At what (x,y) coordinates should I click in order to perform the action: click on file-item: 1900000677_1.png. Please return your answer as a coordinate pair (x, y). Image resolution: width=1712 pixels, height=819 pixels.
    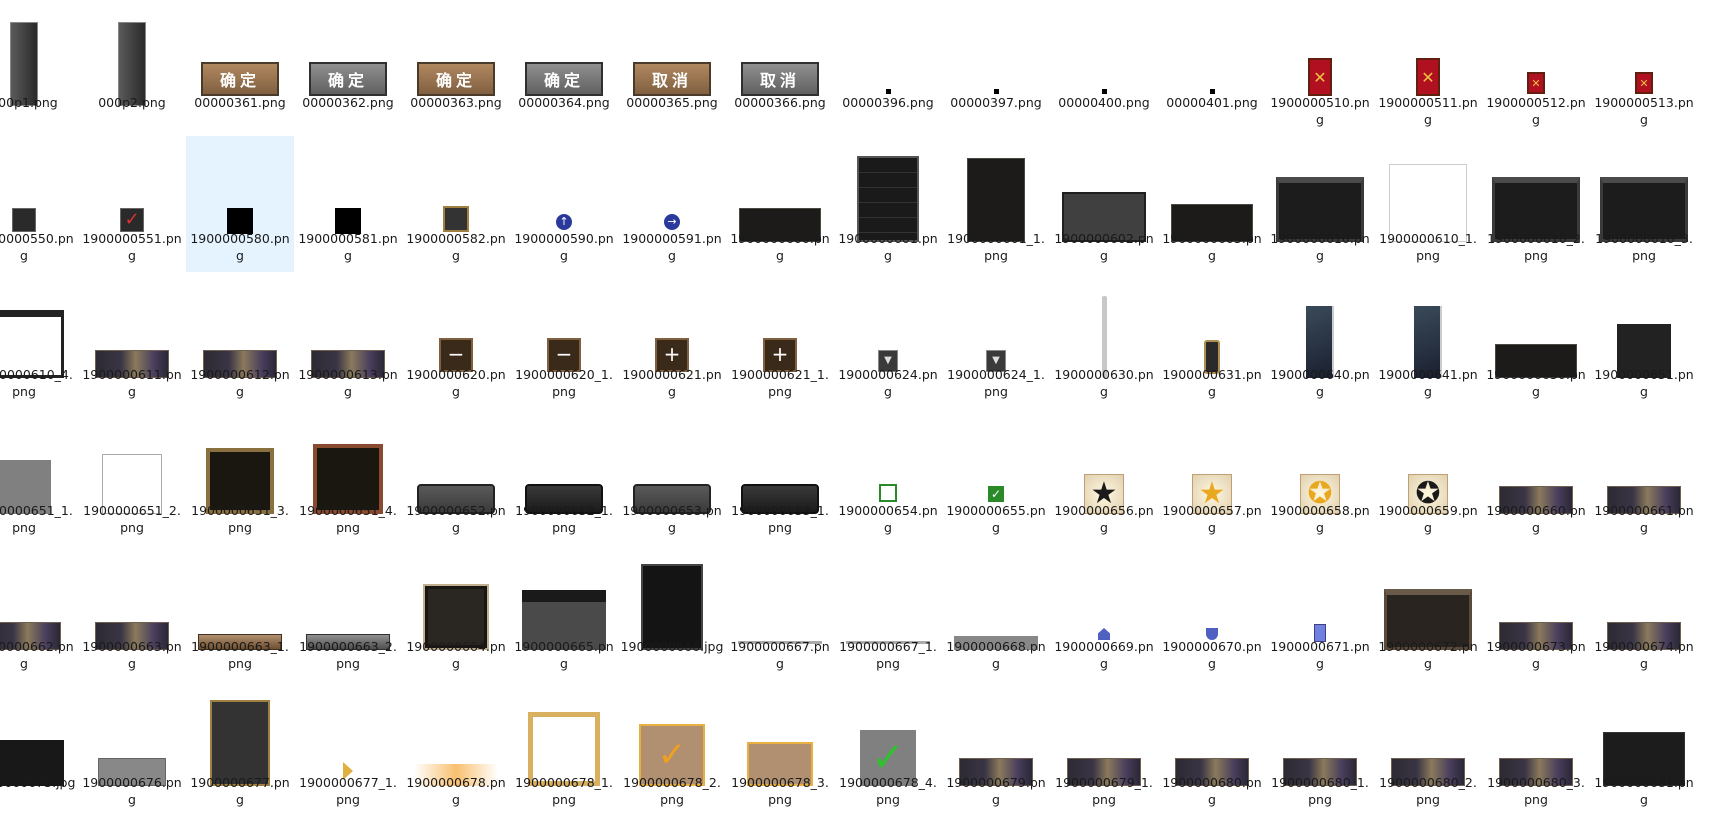
    Looking at the image, I should click on (348, 748).